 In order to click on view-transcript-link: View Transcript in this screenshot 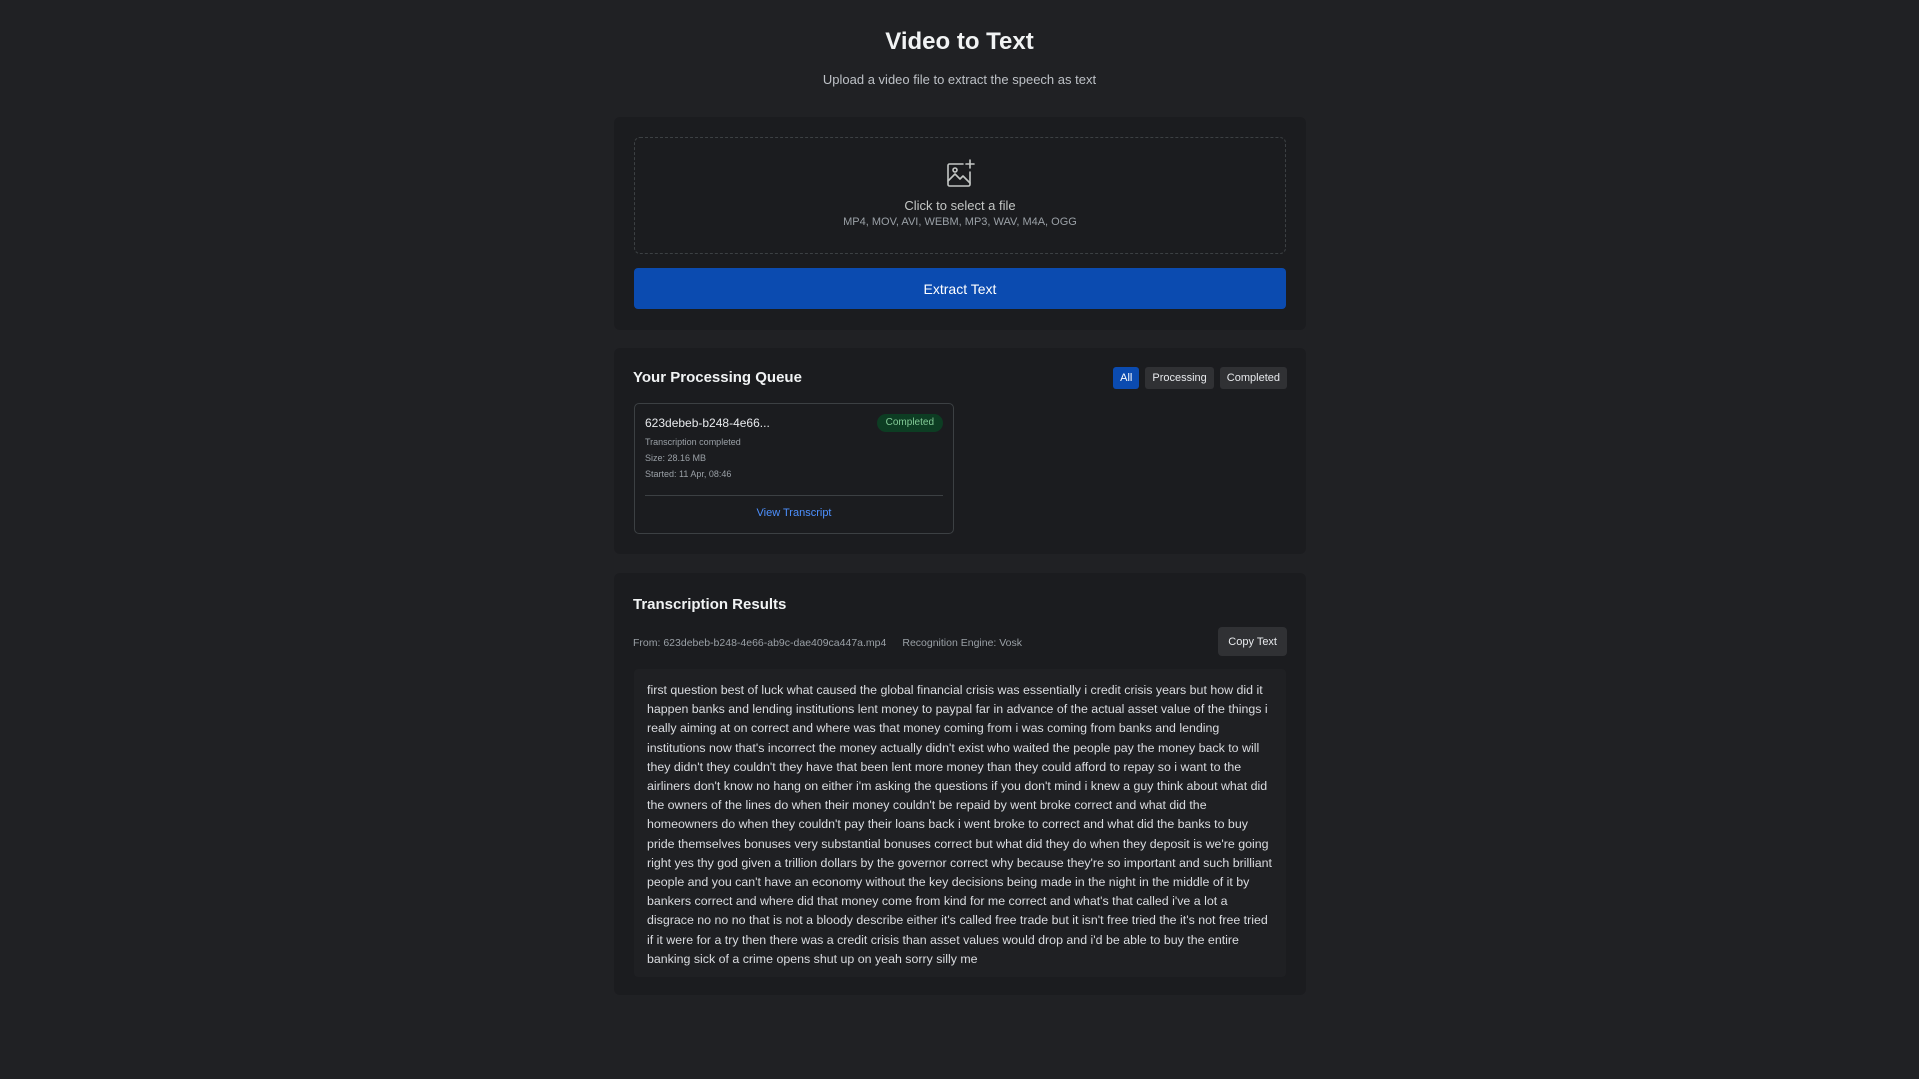, I will do `click(794, 513)`.